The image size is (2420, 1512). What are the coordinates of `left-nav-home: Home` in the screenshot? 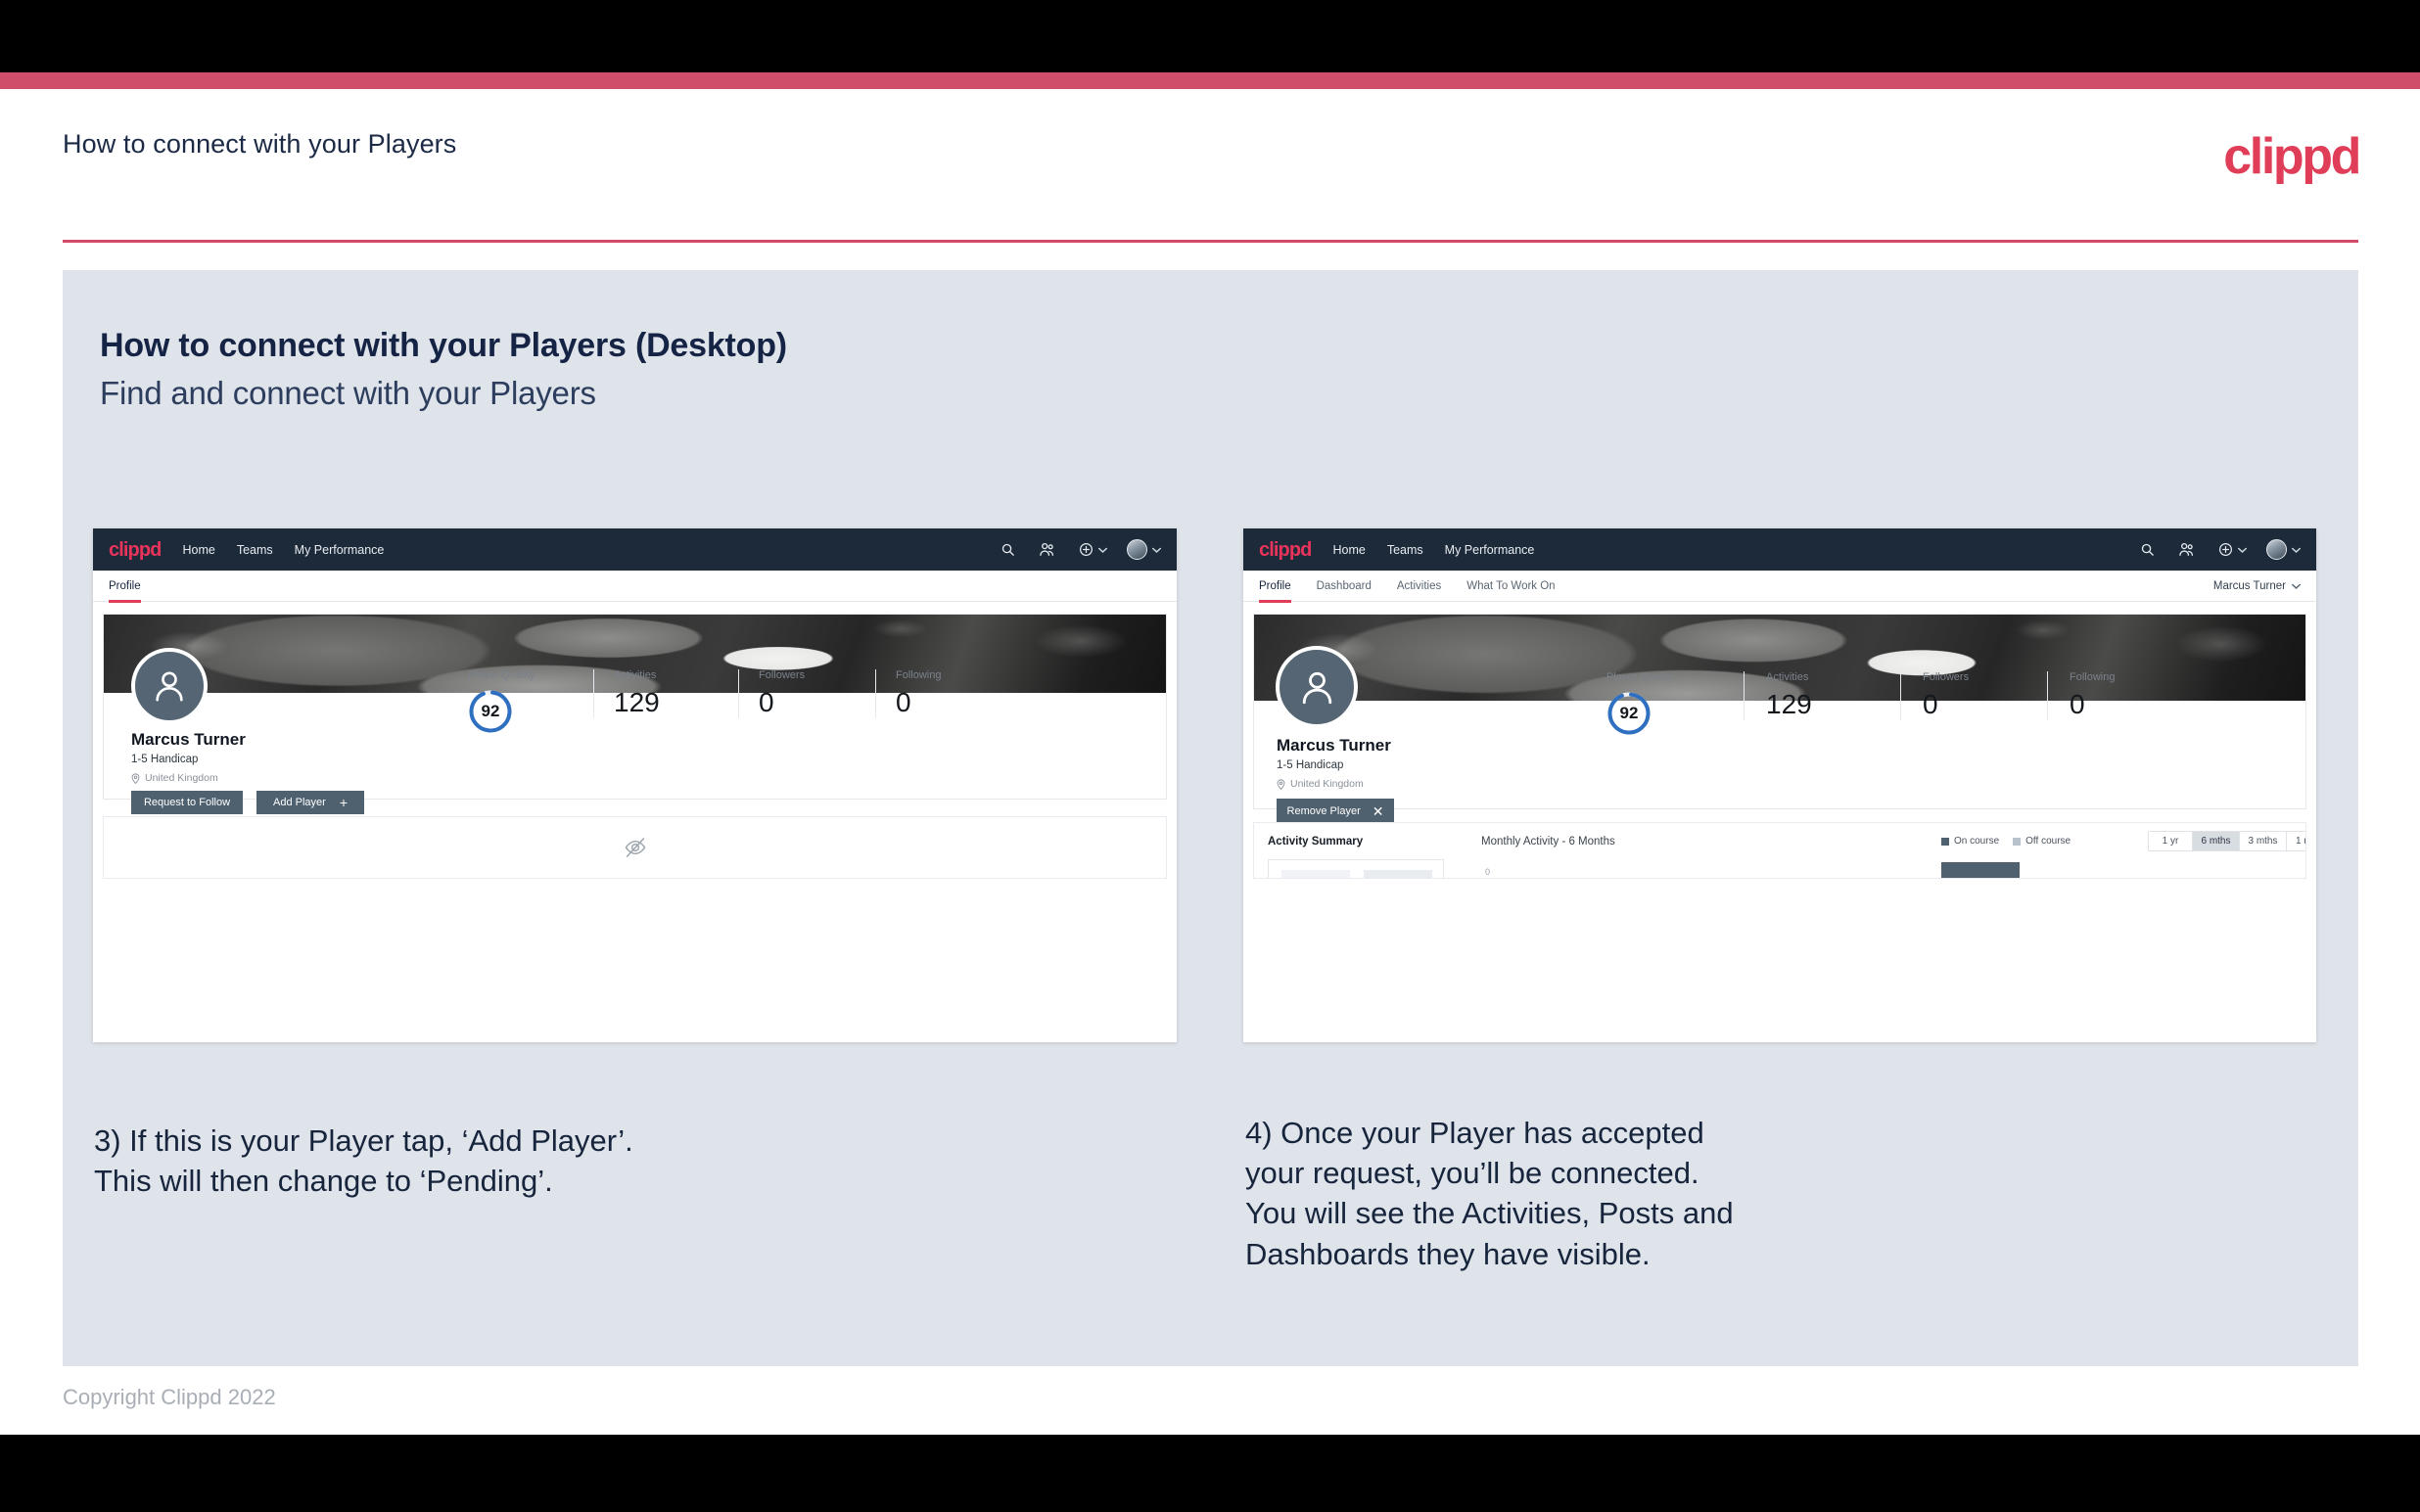 It's located at (199, 550).